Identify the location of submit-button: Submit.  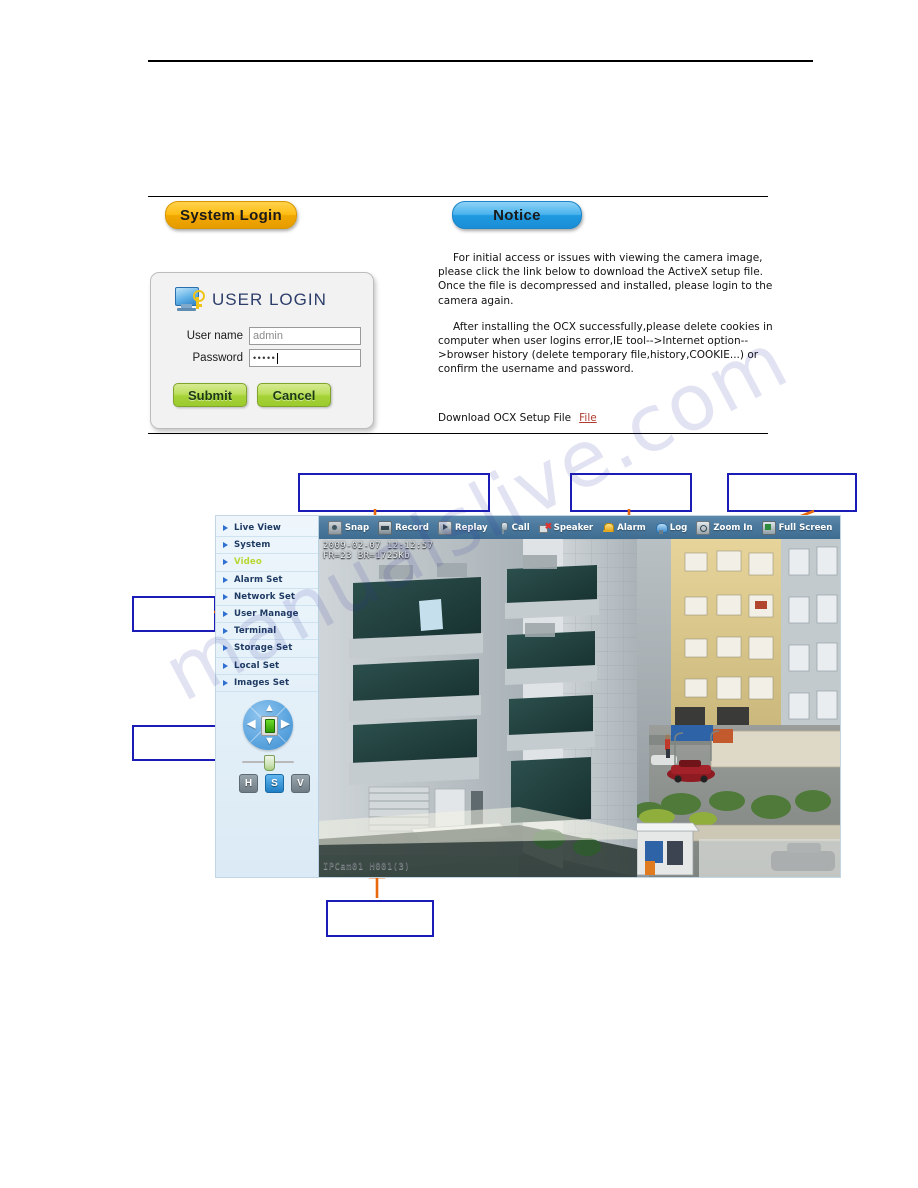
(210, 395).